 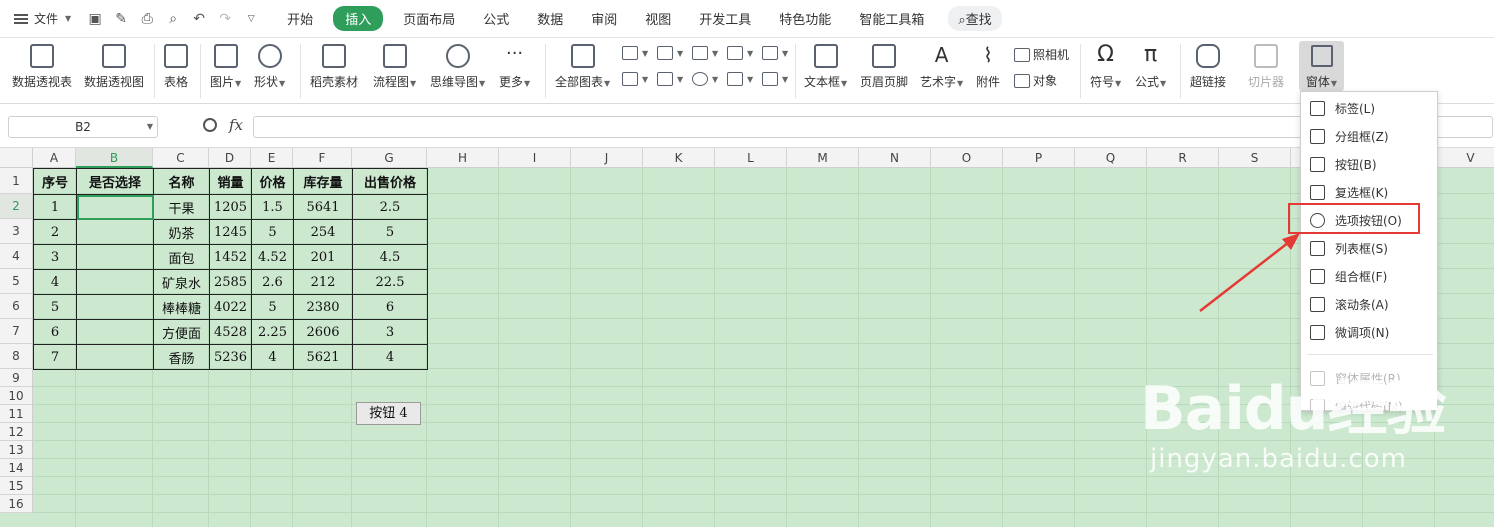 What do you see at coordinates (272, 282) in the screenshot?
I see `table-cell: 2.6` at bounding box center [272, 282].